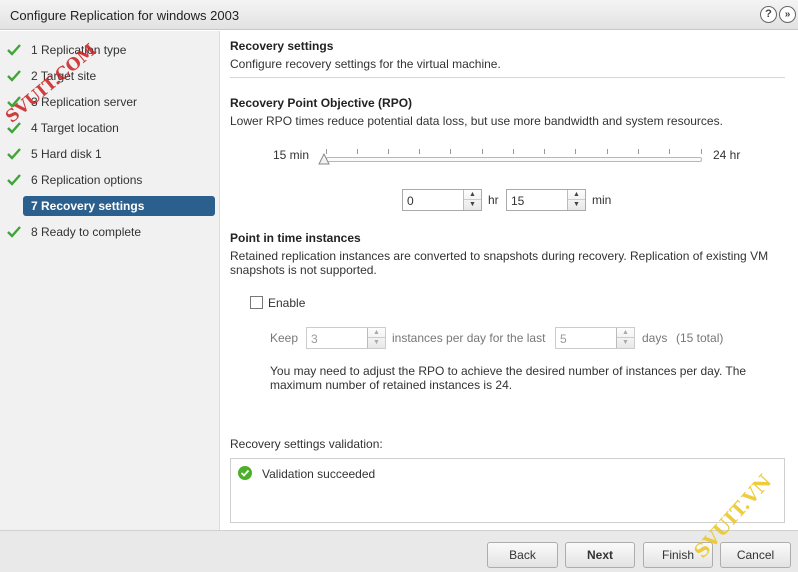  Describe the element at coordinates (768, 14) in the screenshot. I see `help-icon: ?` at that location.